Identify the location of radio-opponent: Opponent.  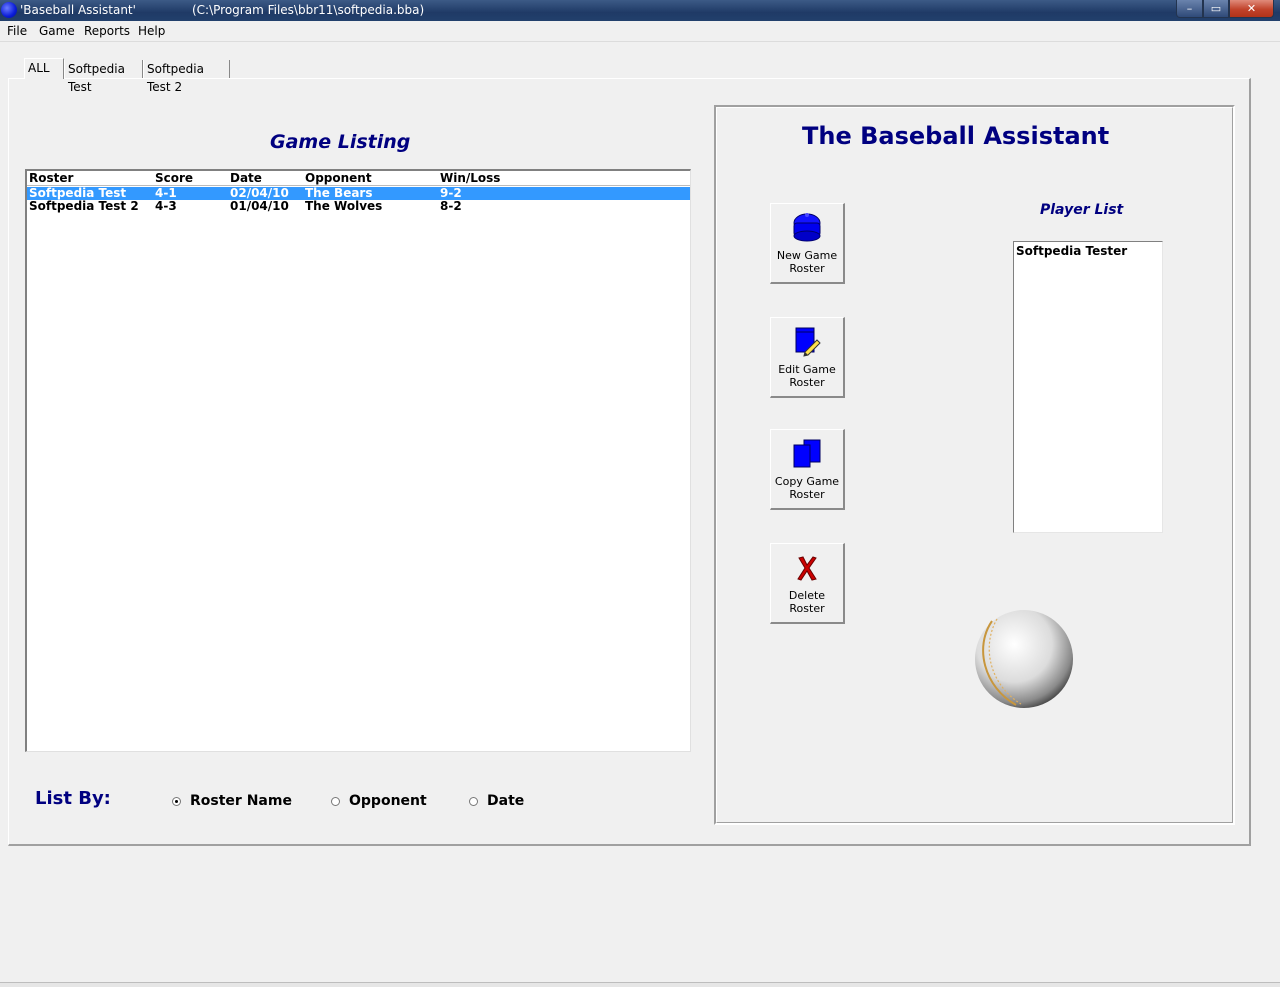
(379, 801).